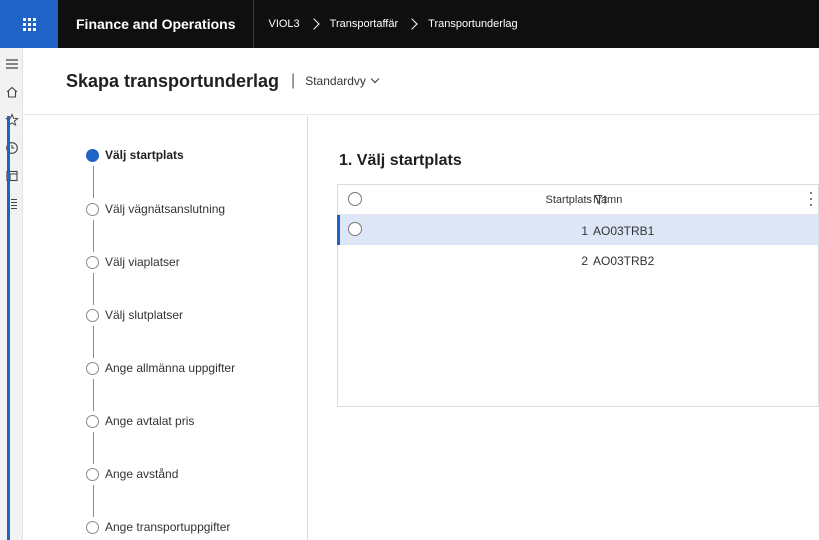 Image resolution: width=819 pixels, height=540 pixels. I want to click on clock-icon, so click(11, 148).